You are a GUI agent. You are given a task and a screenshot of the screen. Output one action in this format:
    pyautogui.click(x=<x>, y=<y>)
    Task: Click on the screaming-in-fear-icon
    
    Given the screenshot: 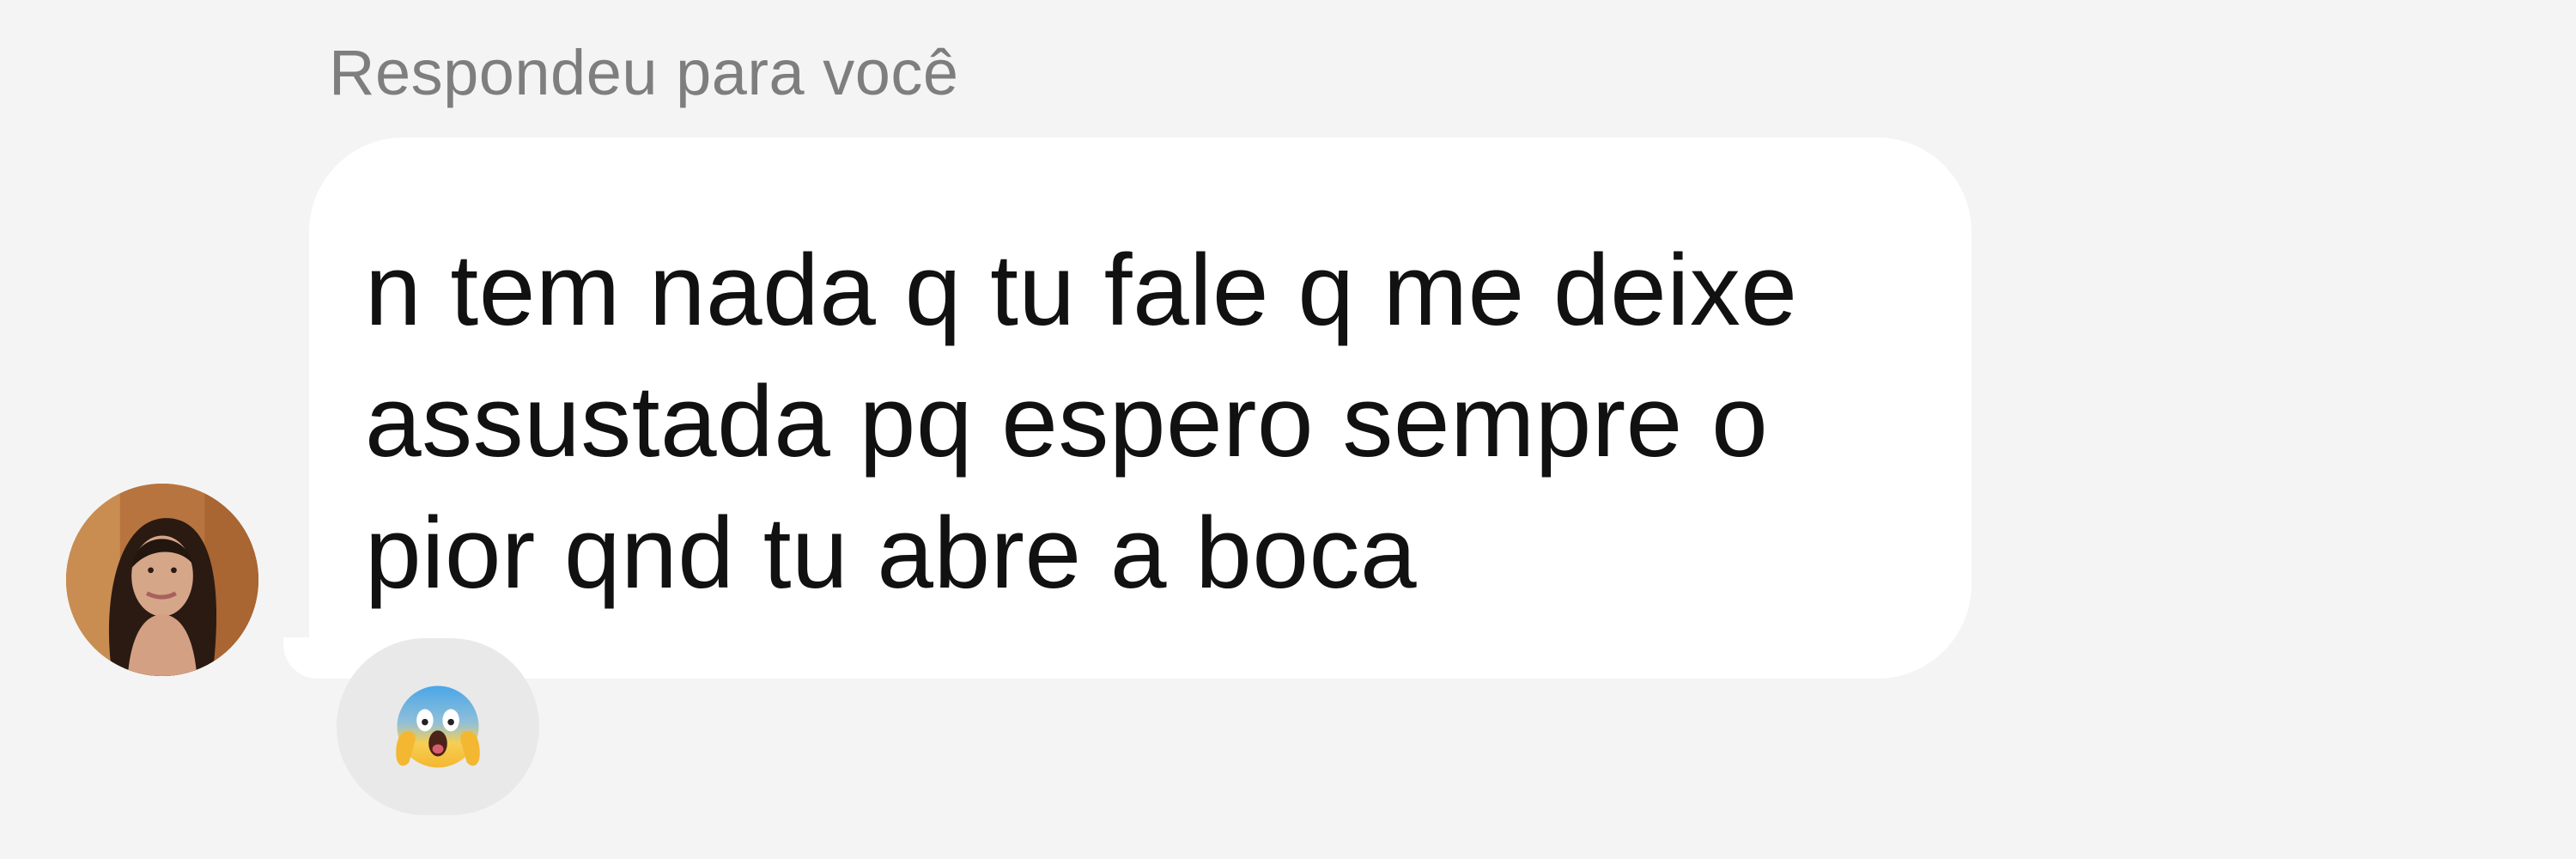 What is the action you would take?
    pyautogui.click(x=438, y=727)
    